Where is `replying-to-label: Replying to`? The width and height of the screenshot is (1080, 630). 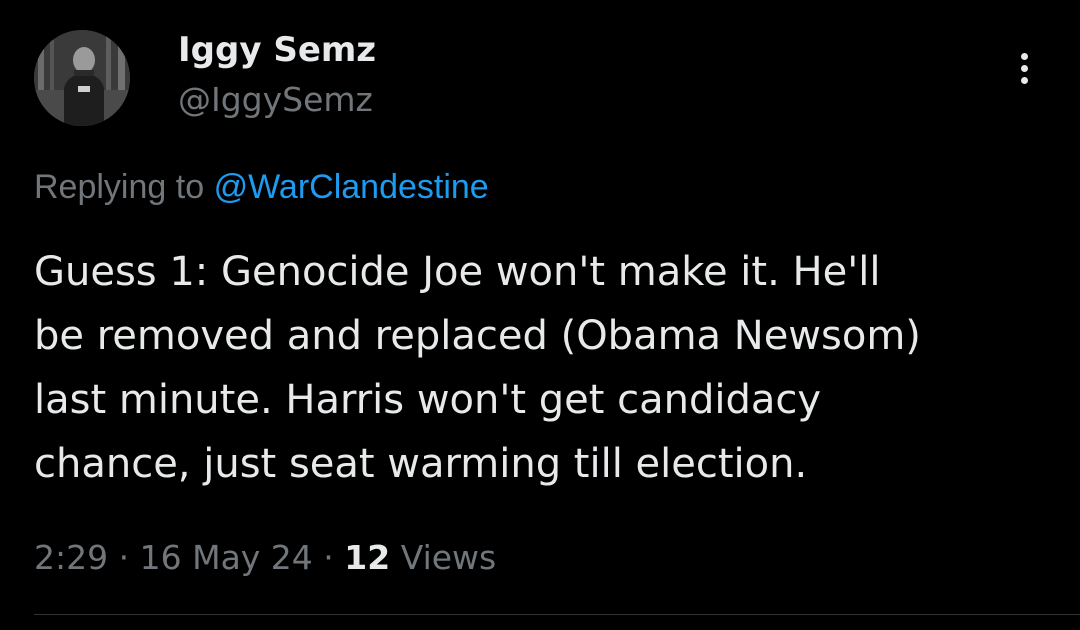
replying-to-label: Replying to is located at coordinates (119, 187).